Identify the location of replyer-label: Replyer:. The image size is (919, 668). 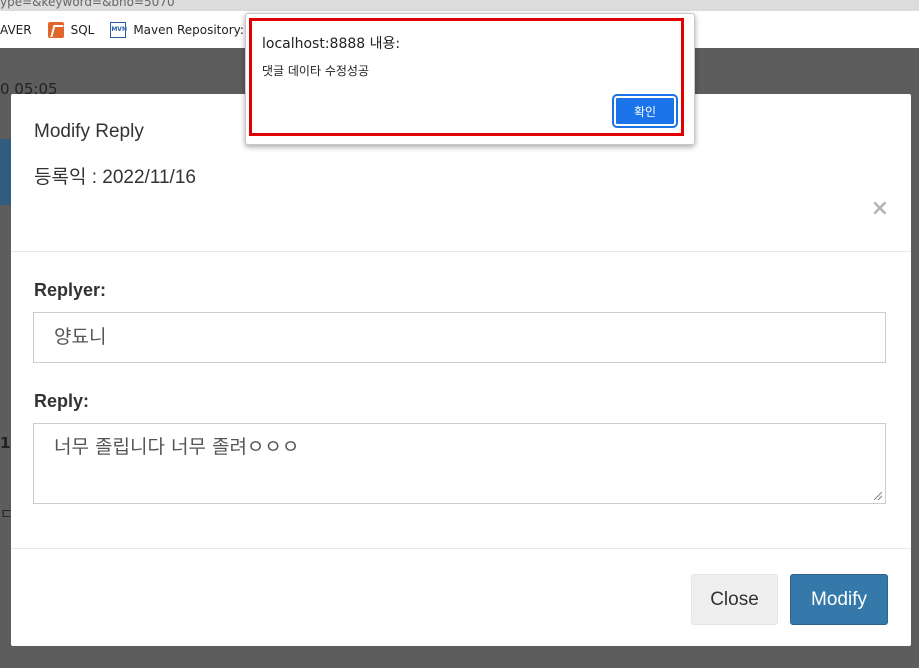
(70, 290).